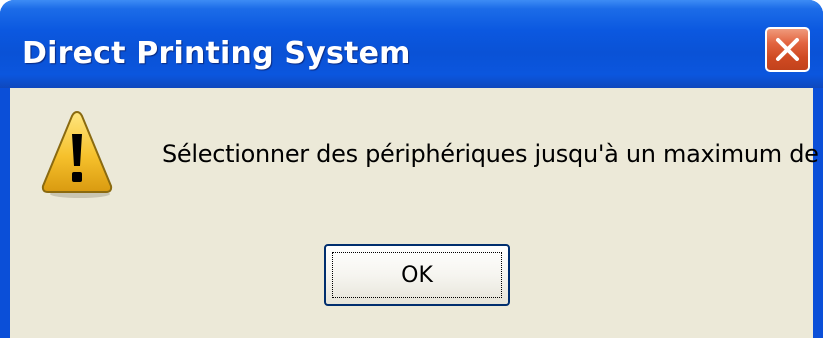 This screenshot has width=823, height=338. Describe the element at coordinates (77, 154) in the screenshot. I see `warning-icon` at that location.